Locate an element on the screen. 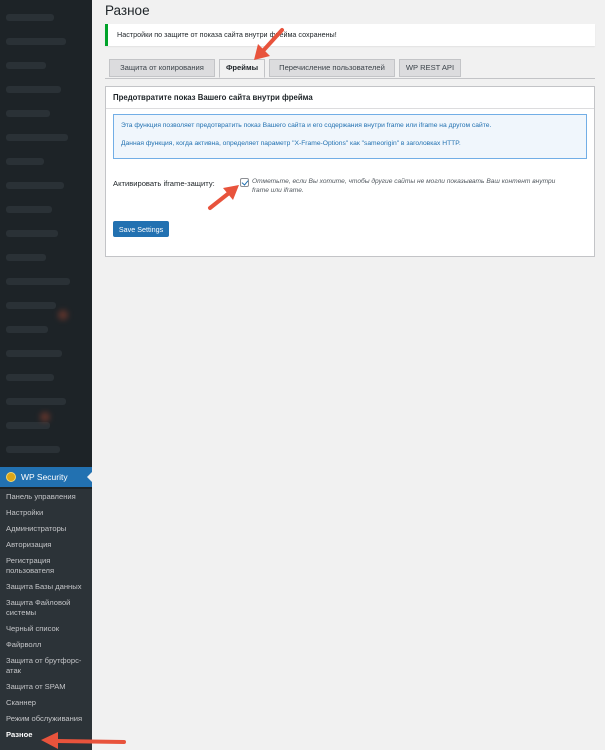  sidebar-item: Настройки is located at coordinates (46, 513).